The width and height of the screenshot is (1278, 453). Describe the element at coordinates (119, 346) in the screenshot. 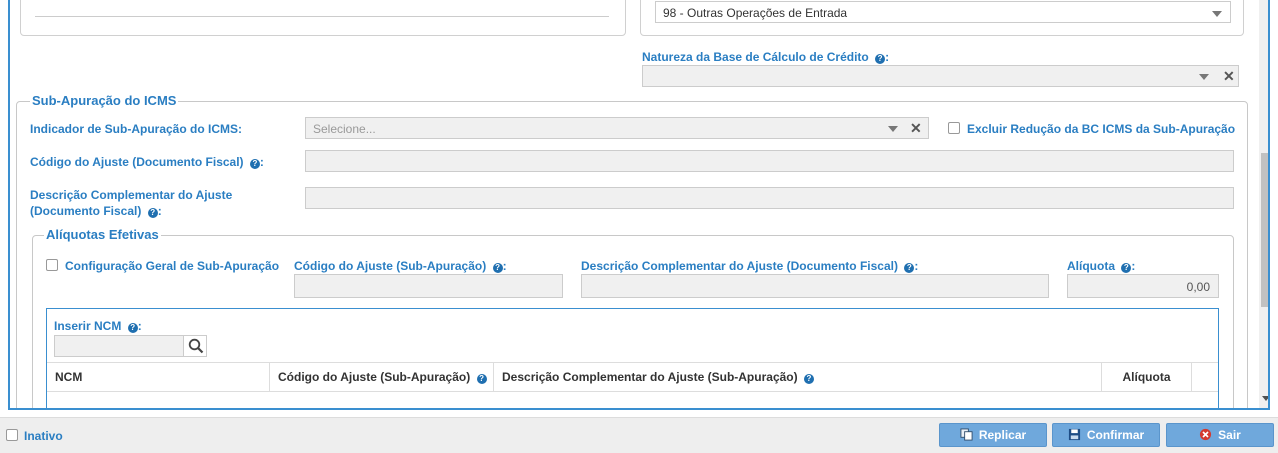

I see `ncm-search-input` at that location.